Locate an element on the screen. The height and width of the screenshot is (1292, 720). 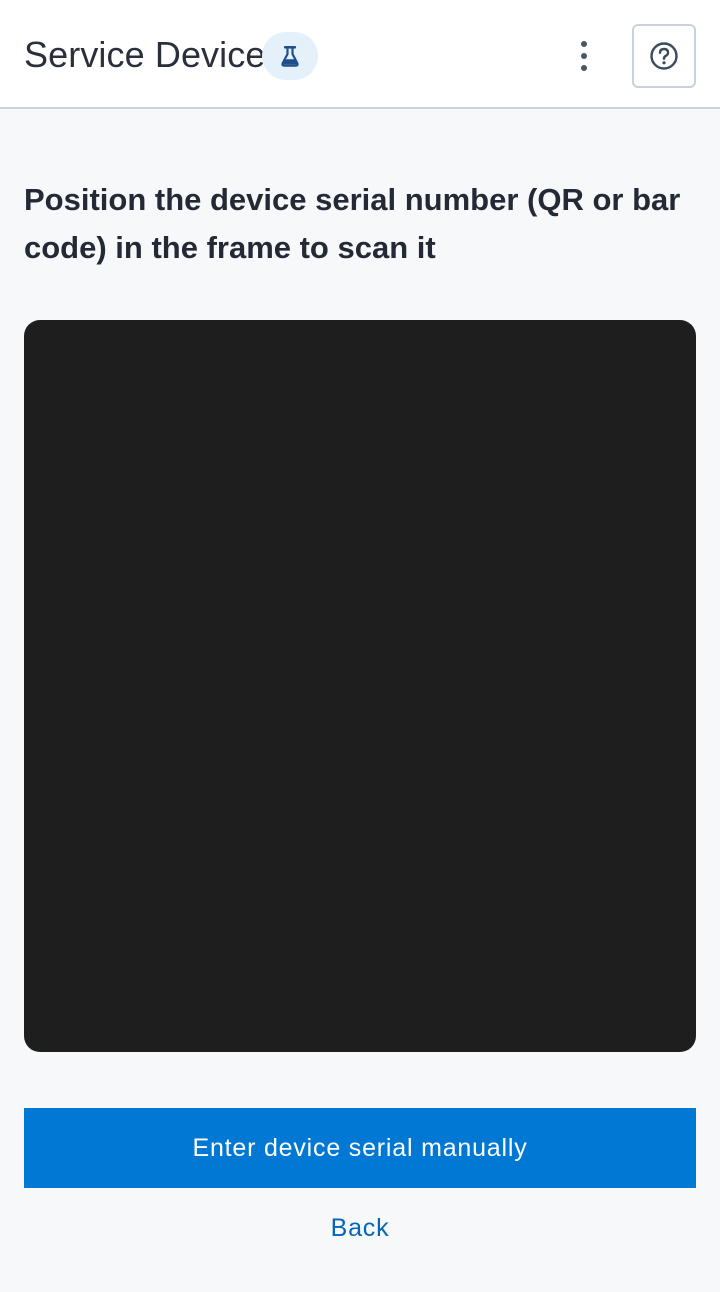
help-button is located at coordinates (664, 56).